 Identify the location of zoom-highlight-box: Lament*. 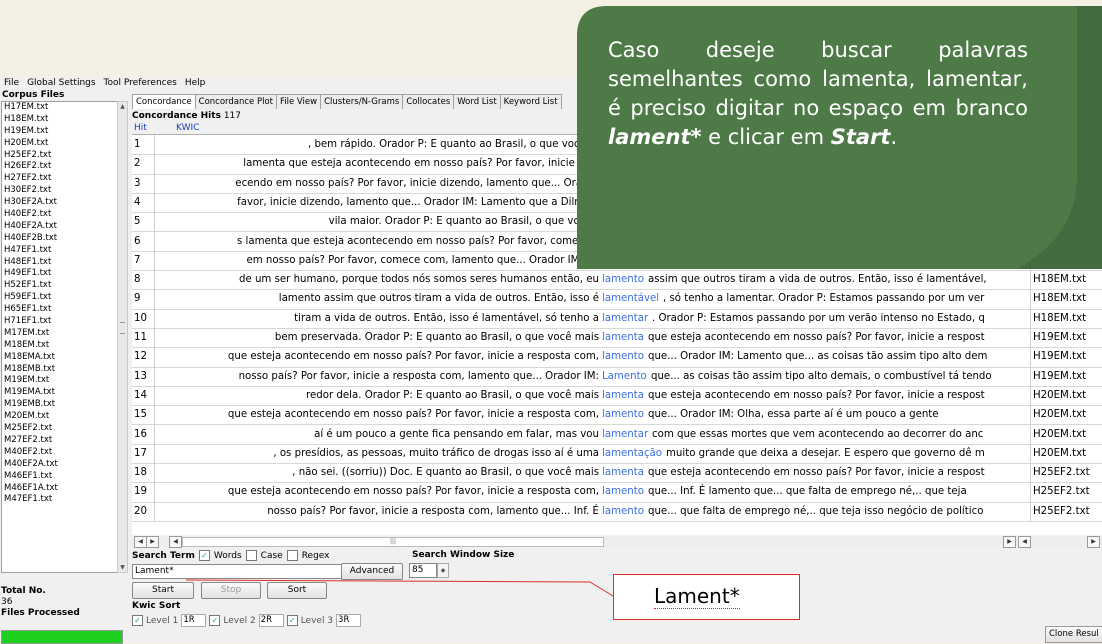
(706, 597).